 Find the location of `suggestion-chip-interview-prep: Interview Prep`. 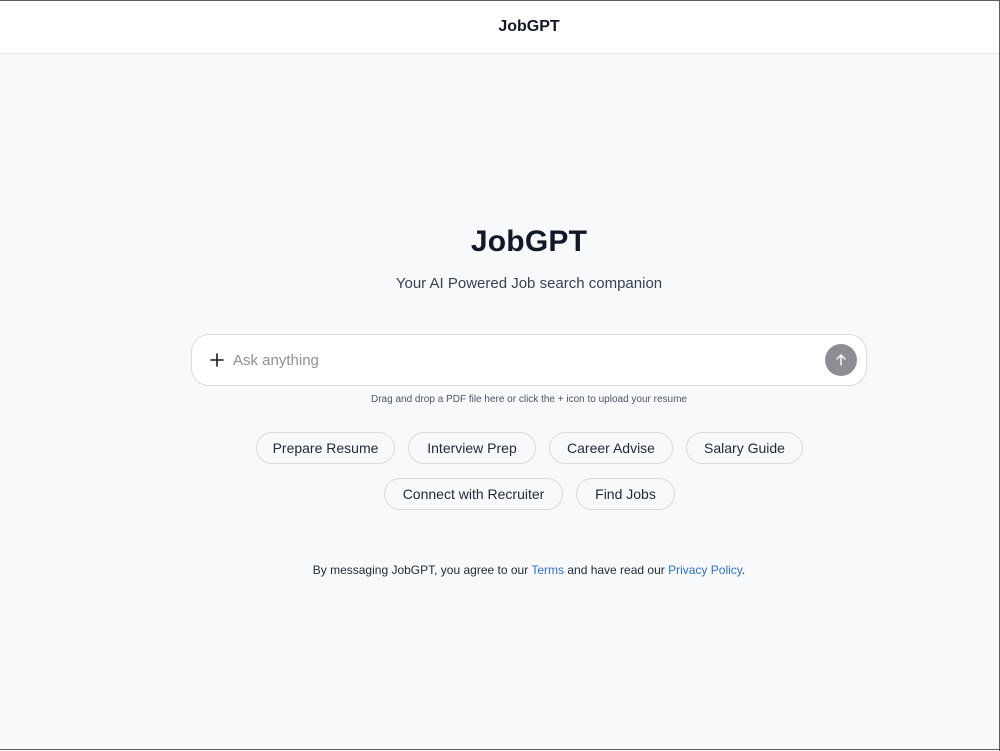

suggestion-chip-interview-prep: Interview Prep is located at coordinates (472, 448).